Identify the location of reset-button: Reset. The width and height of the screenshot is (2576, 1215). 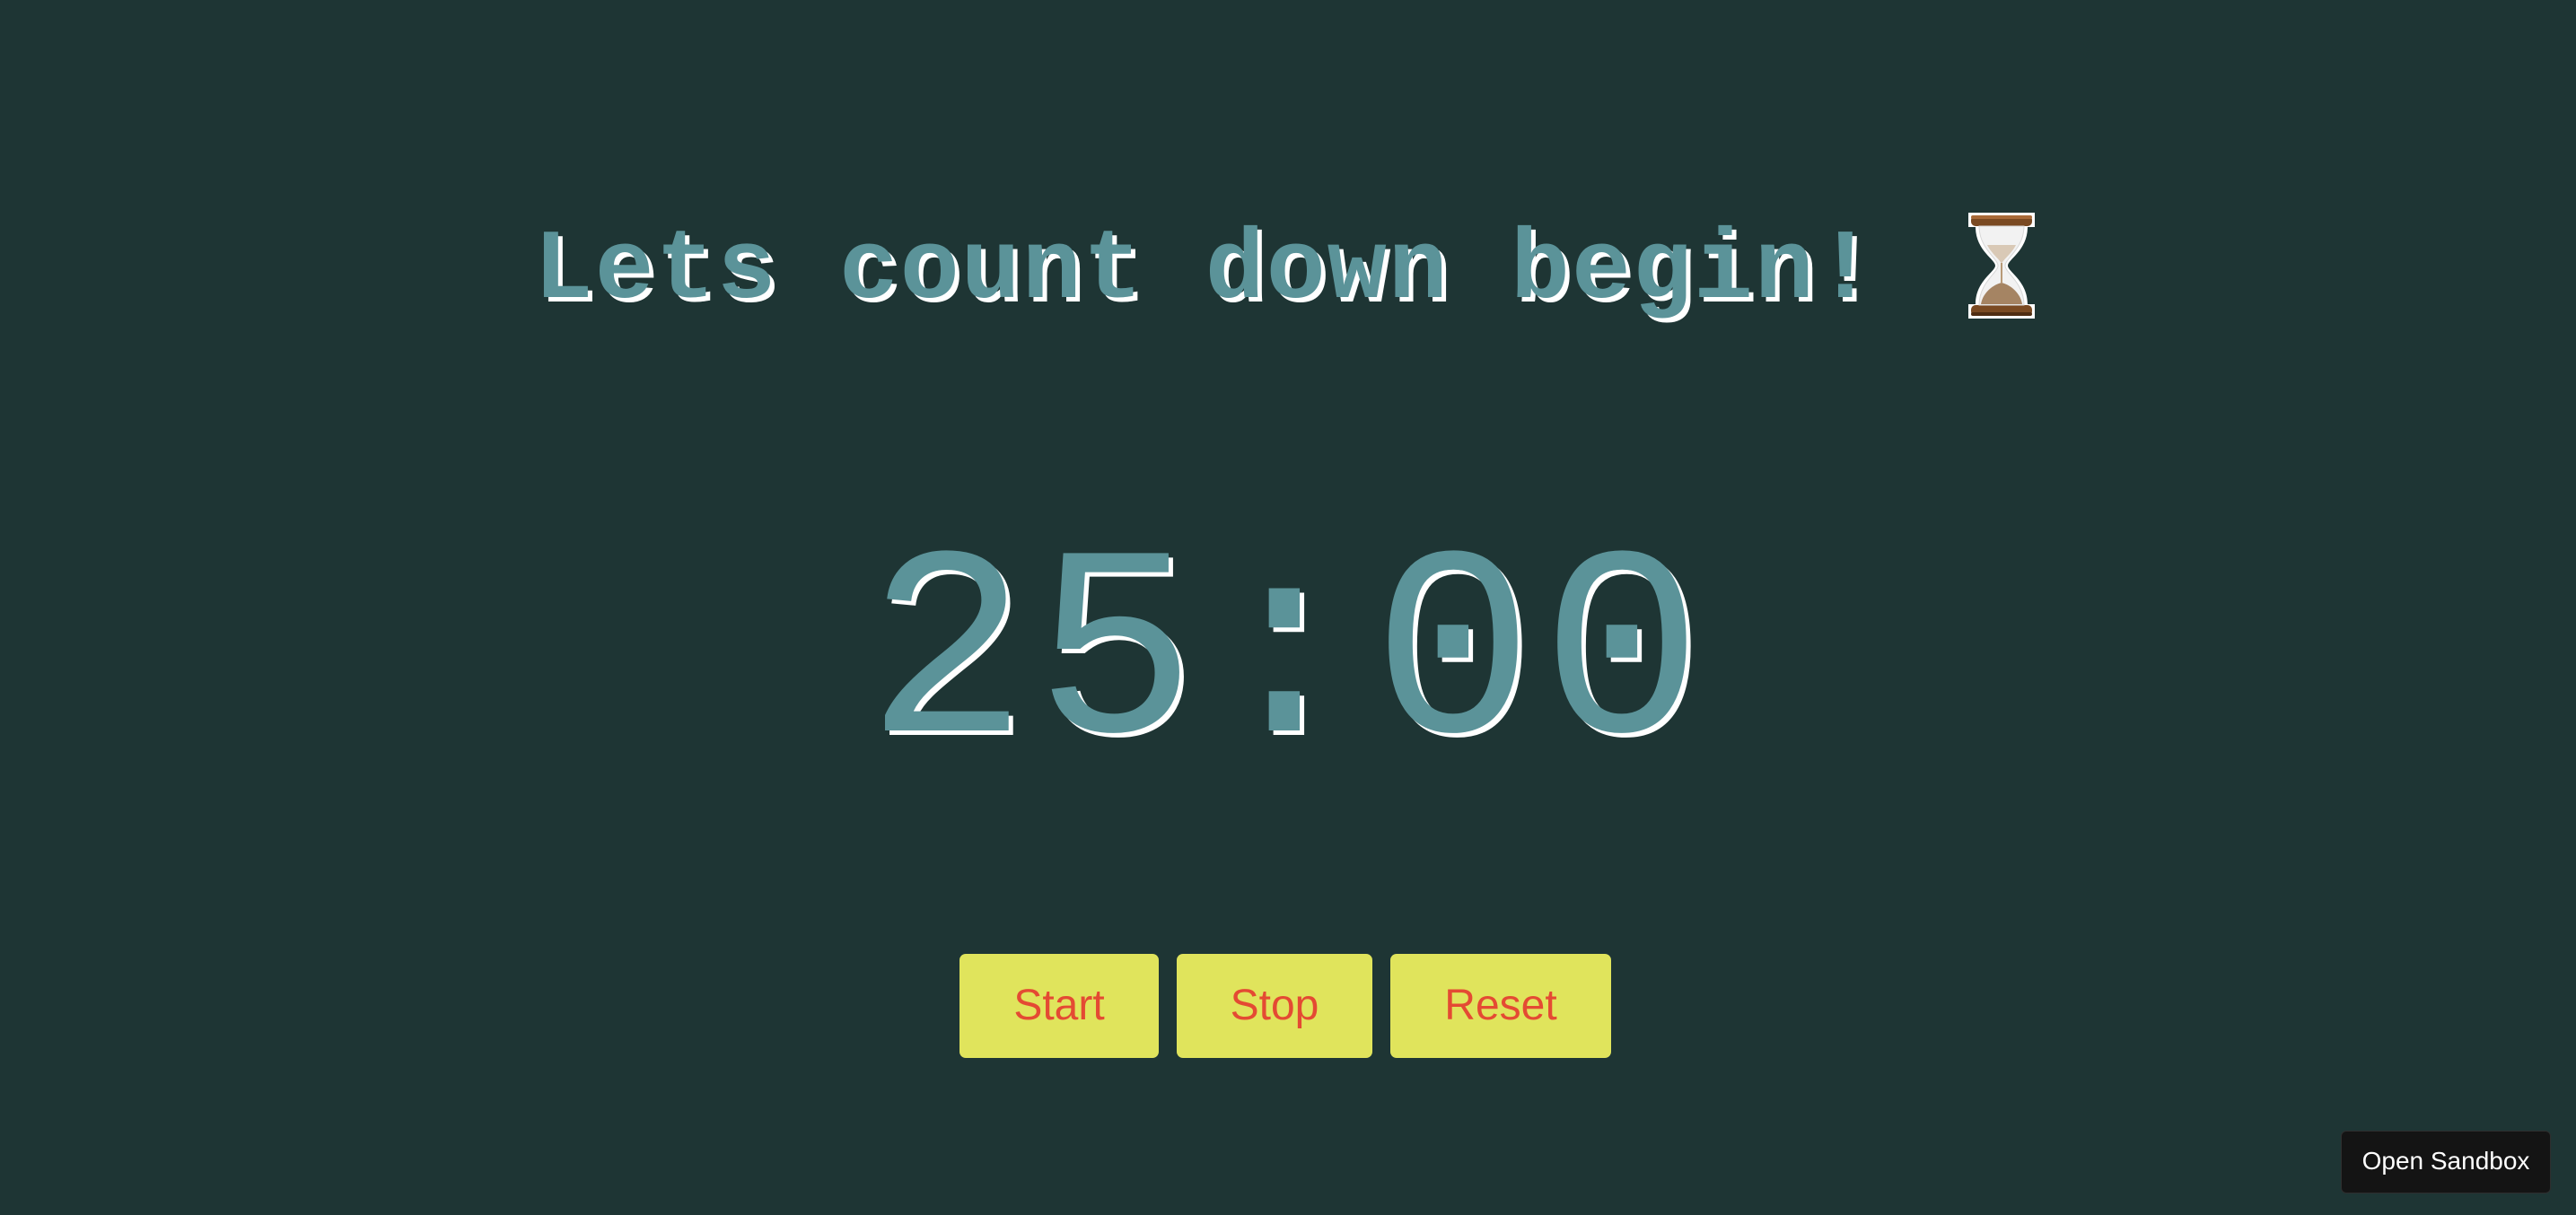
(1500, 1006).